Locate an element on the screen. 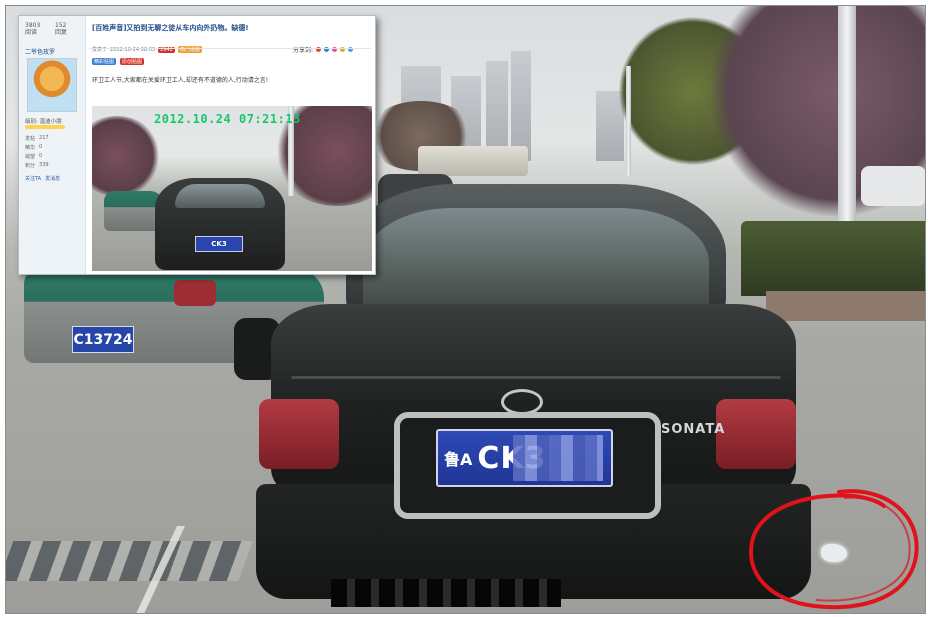 The image size is (928, 617). divider is located at coordinates (230, 48).